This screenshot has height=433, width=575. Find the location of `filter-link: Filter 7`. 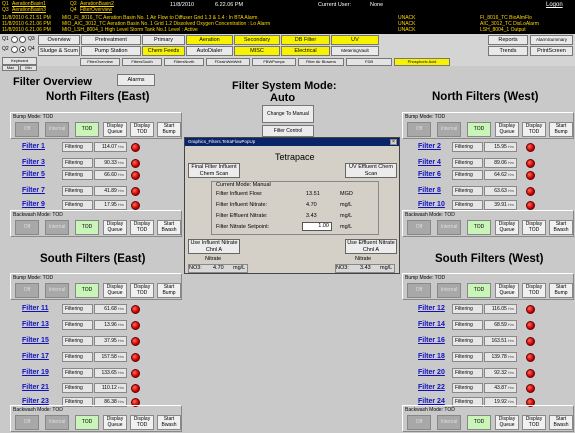

filter-link: Filter 7 is located at coordinates (33, 190).